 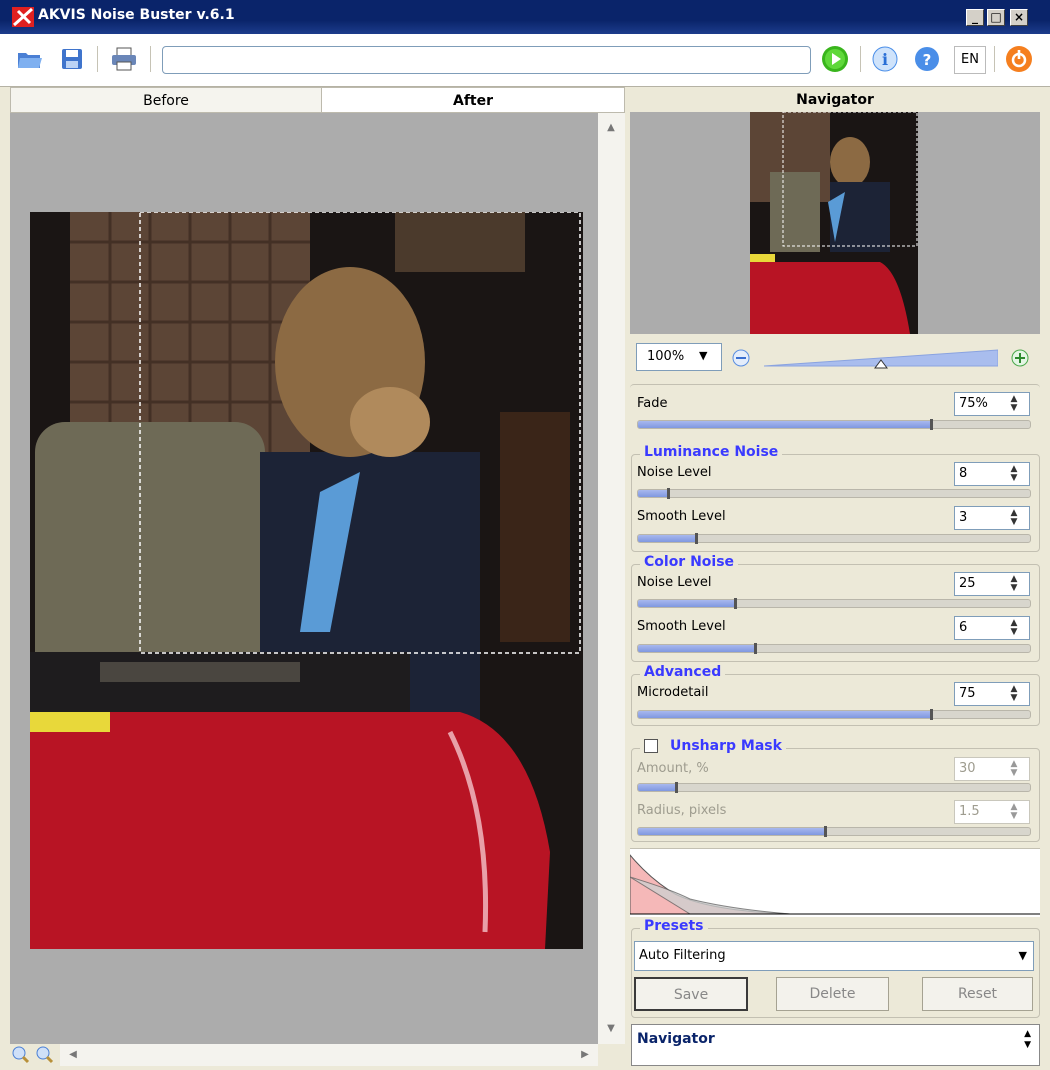 What do you see at coordinates (992, 404) in the screenshot?
I see `fade-spinner: 75% ▲ ▼` at bounding box center [992, 404].